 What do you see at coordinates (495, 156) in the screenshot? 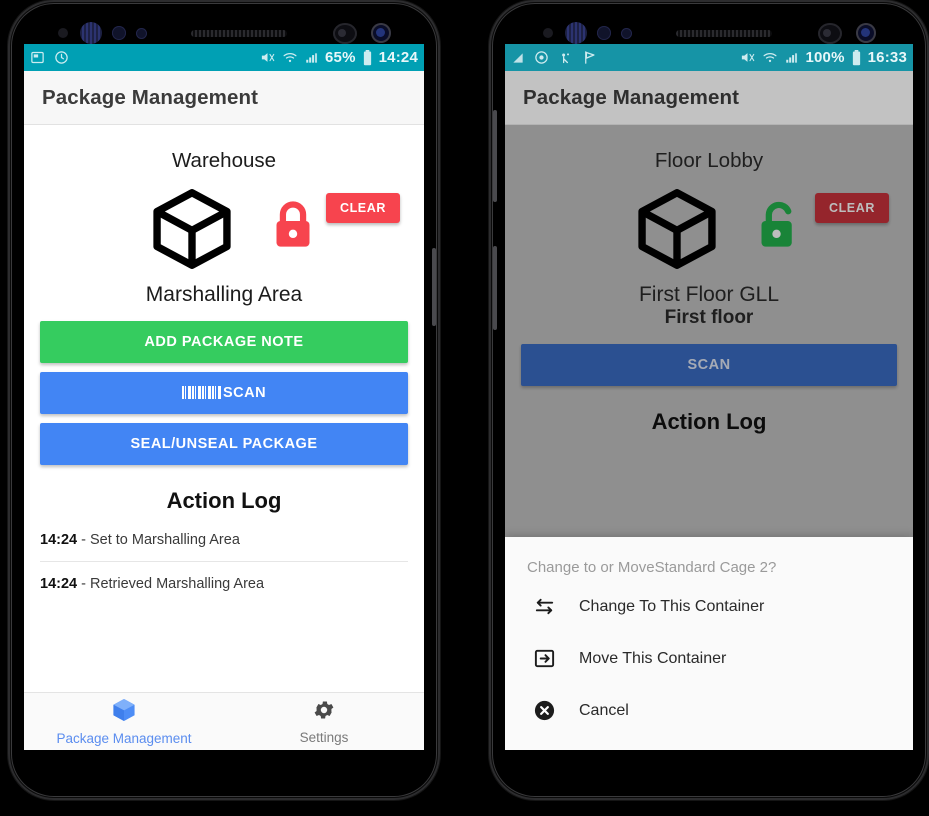
I see `volume-button` at bounding box center [495, 156].